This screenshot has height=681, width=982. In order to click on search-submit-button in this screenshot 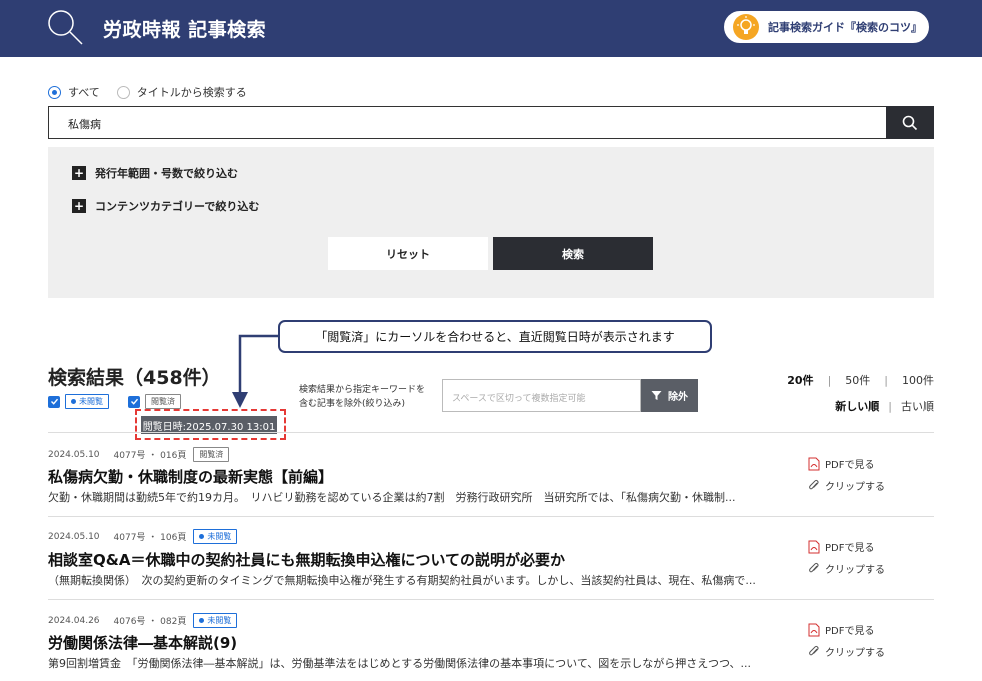, I will do `click(910, 122)`.